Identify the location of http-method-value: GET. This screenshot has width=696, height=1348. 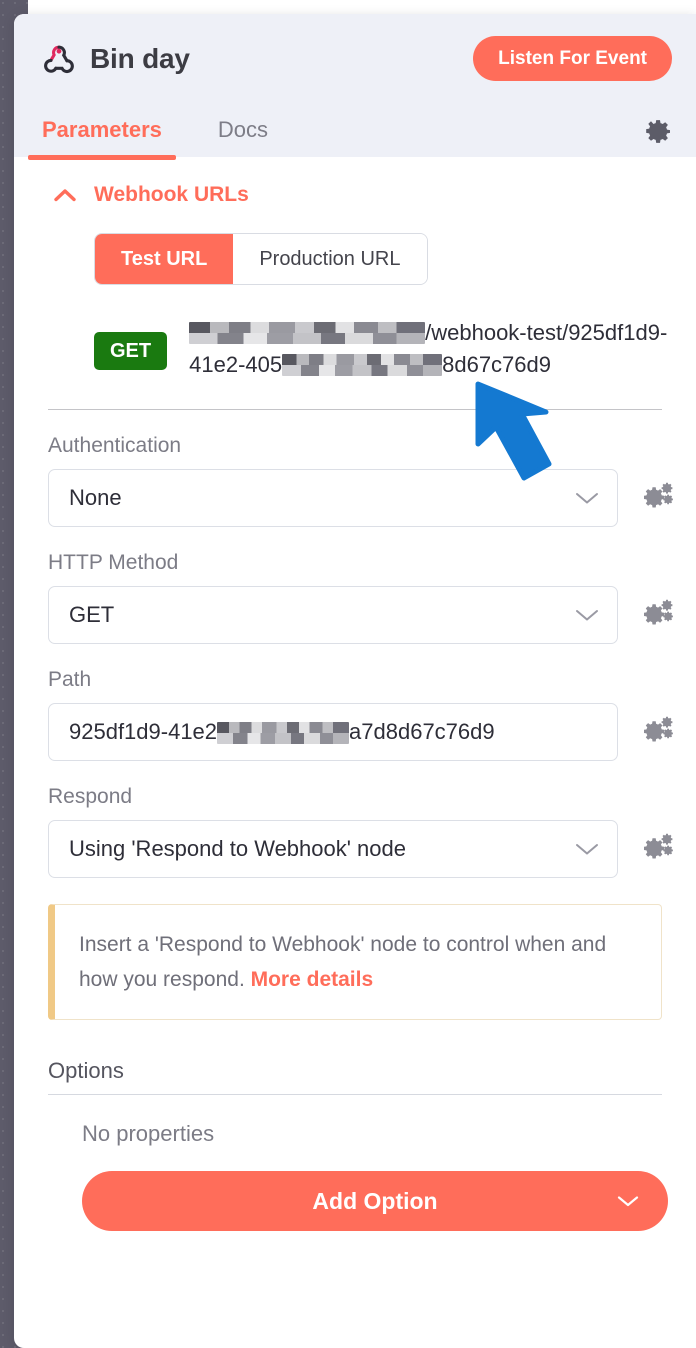
(92, 614).